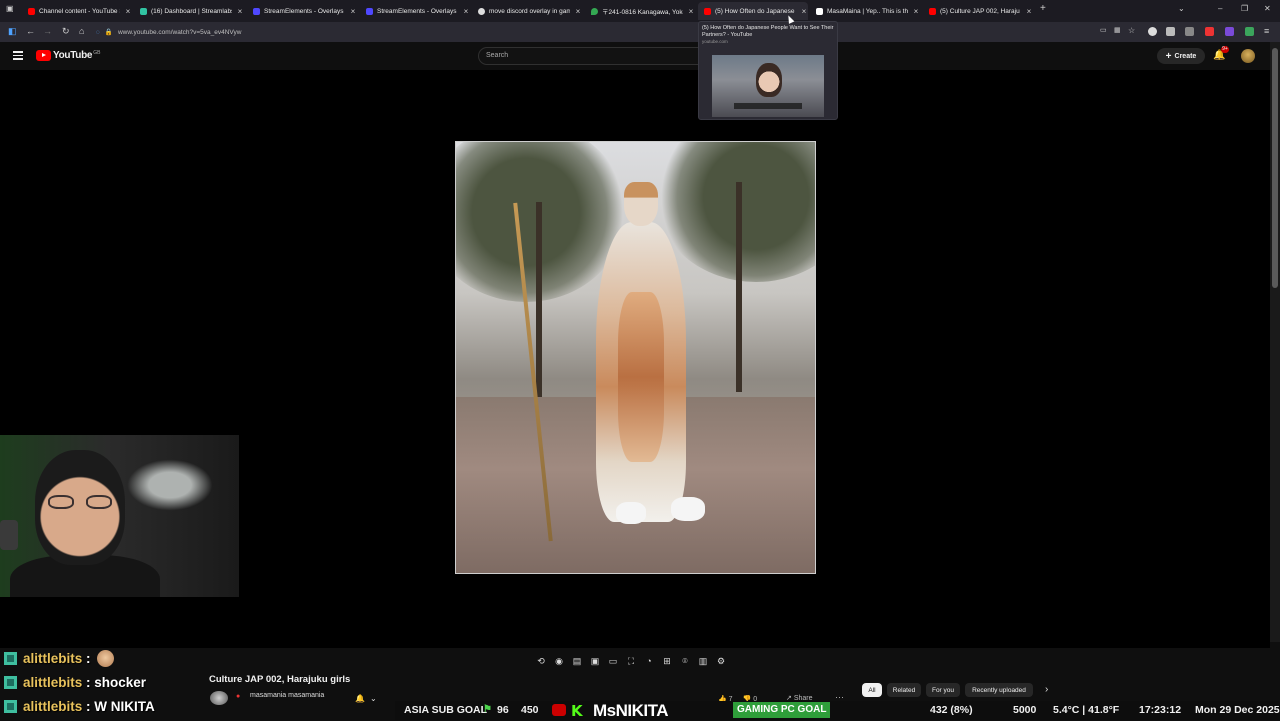 This screenshot has width=1280, height=721. What do you see at coordinates (1220, 8) in the screenshot?
I see `minimize-icon: –` at bounding box center [1220, 8].